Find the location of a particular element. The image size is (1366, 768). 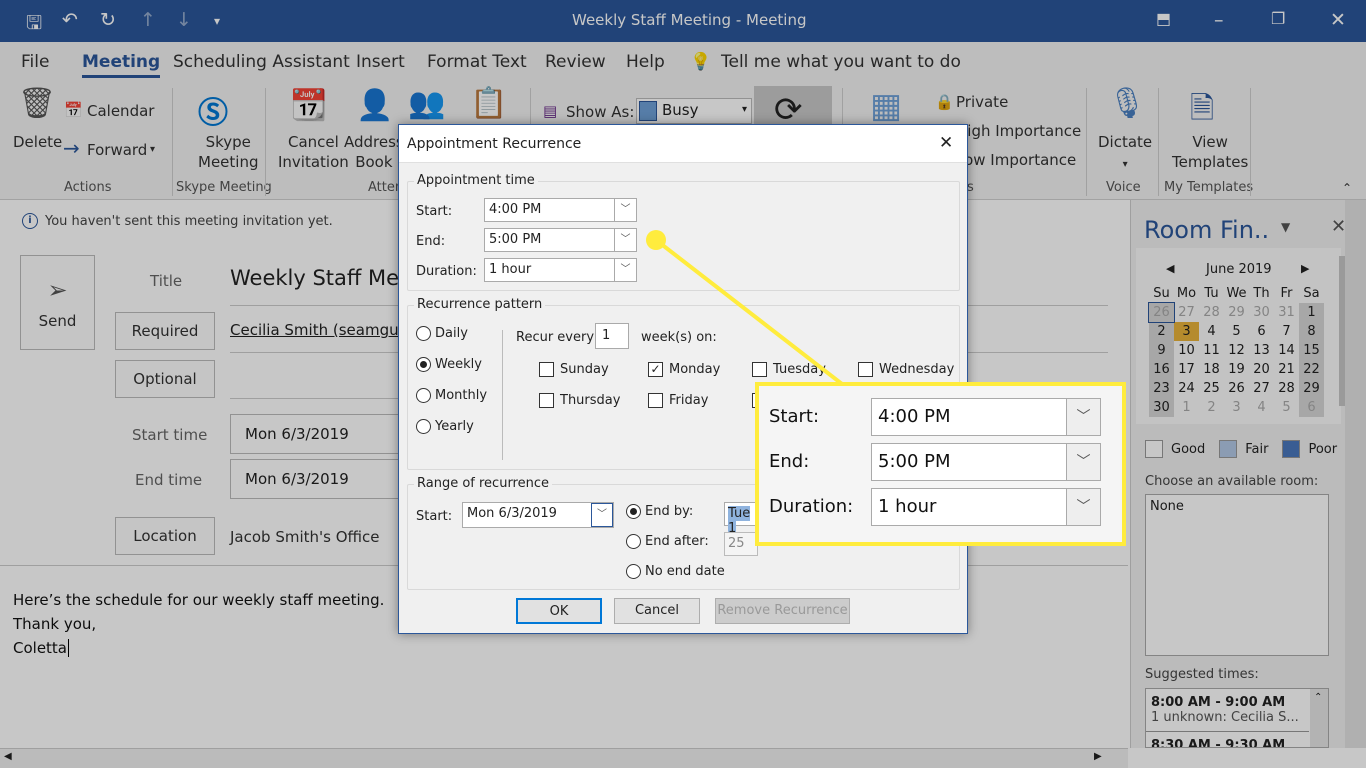

callout-line is located at coordinates (749, 312).